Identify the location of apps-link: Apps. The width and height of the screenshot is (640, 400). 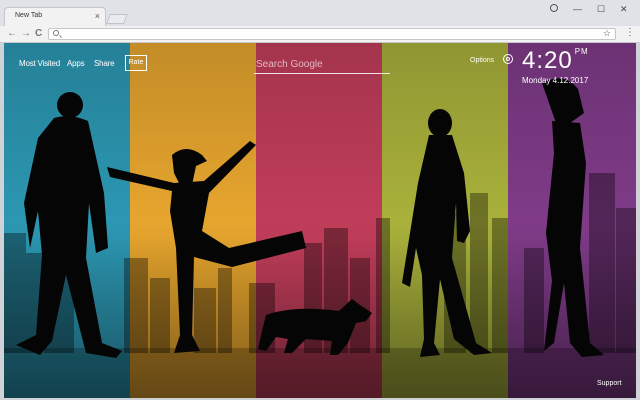
(76, 63).